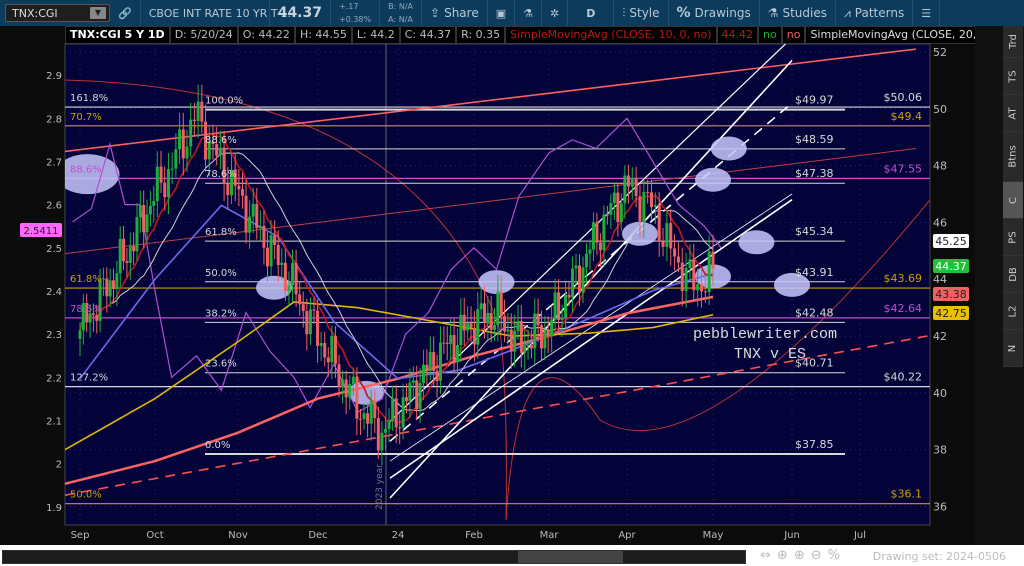 The image size is (1024, 566). I want to click on fib-price-label: $50.06, so click(903, 97).